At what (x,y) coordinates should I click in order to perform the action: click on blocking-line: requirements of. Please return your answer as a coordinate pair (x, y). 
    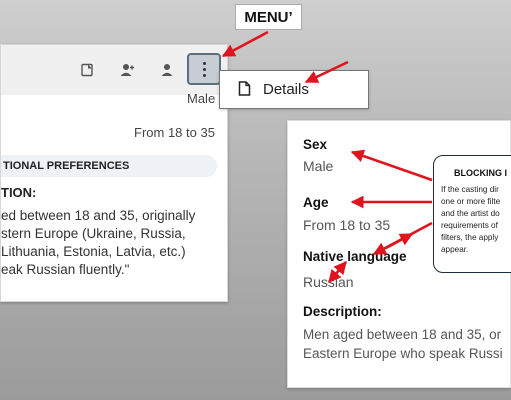
    Looking at the image, I should click on (469, 225).